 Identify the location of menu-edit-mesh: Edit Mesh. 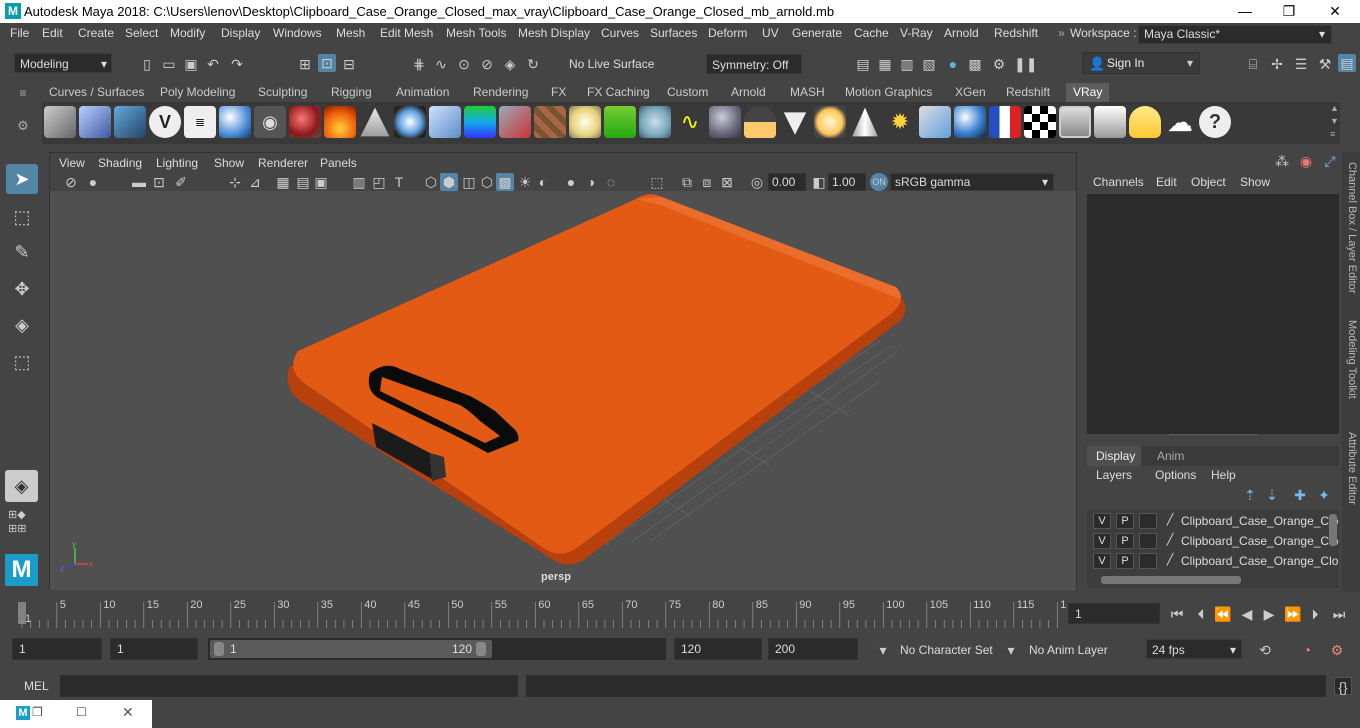
(406, 33).